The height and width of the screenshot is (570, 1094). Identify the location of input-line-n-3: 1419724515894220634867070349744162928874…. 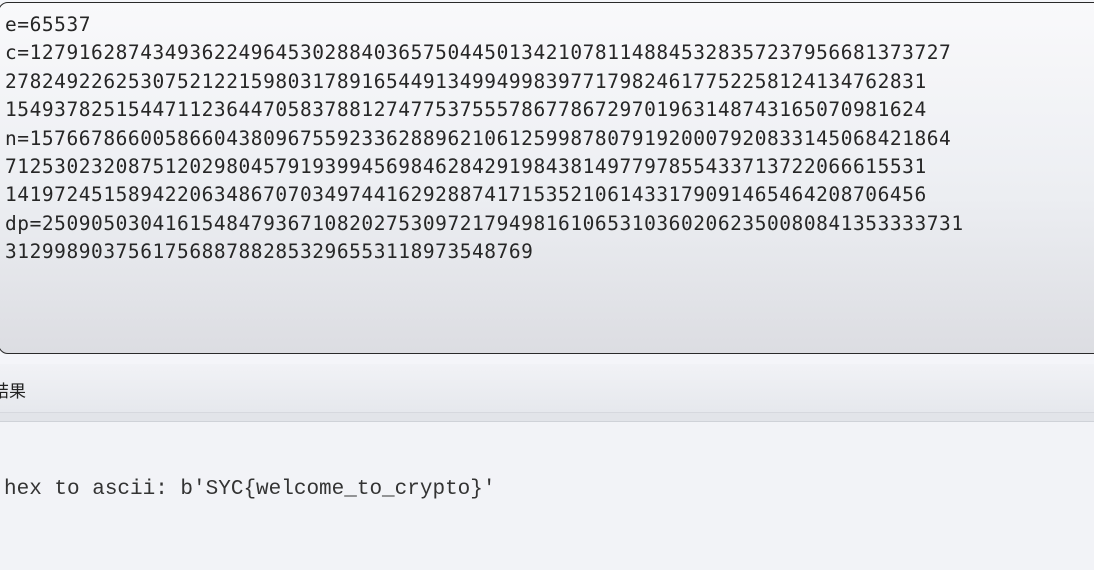
(466, 195).